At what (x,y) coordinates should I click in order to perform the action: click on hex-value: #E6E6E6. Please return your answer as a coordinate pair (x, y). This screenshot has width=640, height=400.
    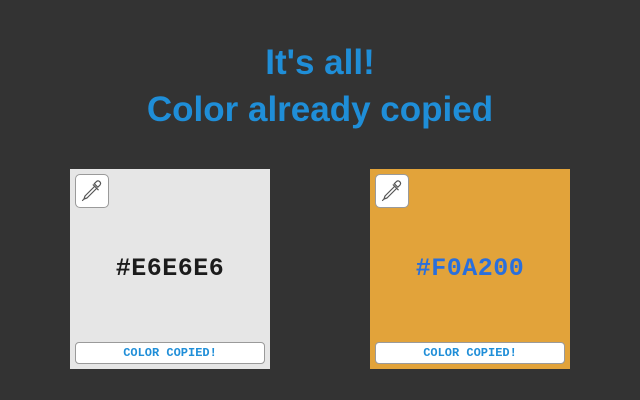
    Looking at the image, I should click on (170, 268).